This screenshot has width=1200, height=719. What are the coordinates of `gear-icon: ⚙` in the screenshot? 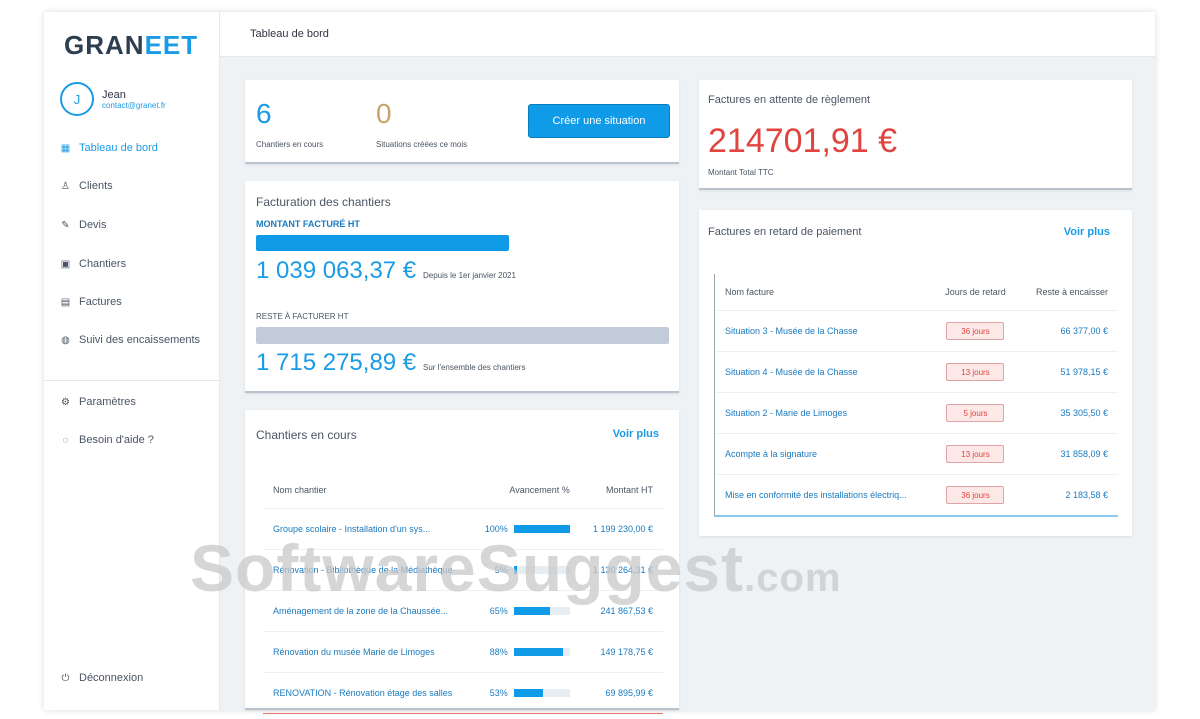 It's located at (65, 402).